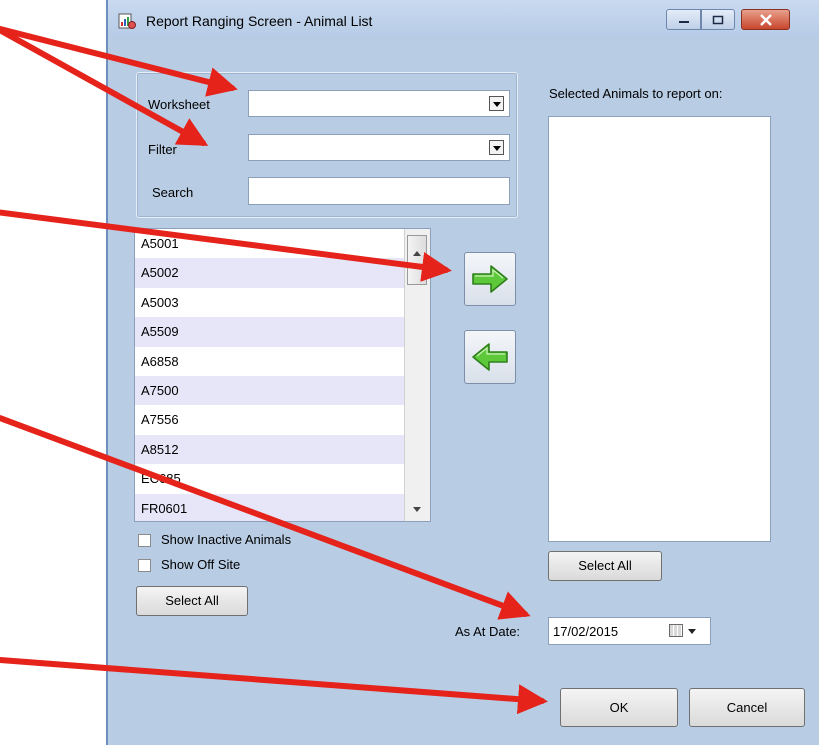  I want to click on list-item: A5003, so click(282, 302).